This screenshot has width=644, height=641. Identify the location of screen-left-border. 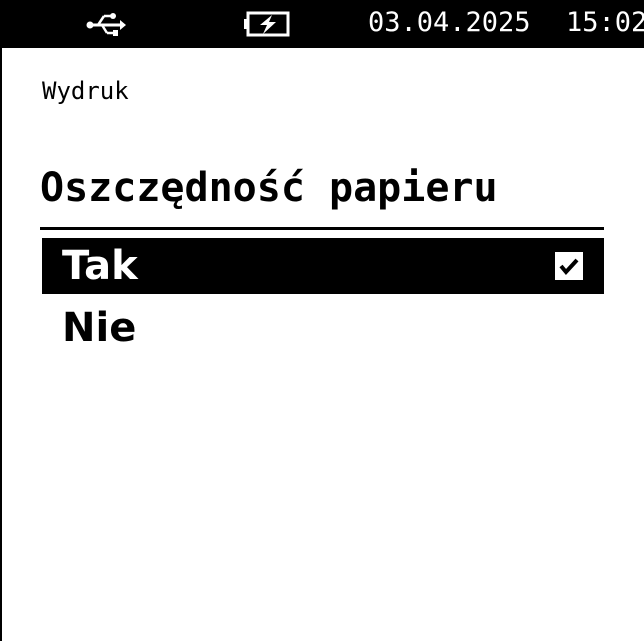
(1, 320).